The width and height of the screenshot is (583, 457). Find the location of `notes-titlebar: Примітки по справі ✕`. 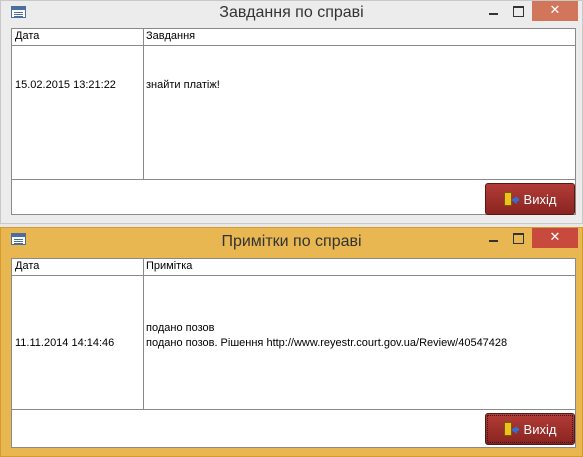

notes-titlebar: Примітки по справі ✕ is located at coordinates (291, 241).